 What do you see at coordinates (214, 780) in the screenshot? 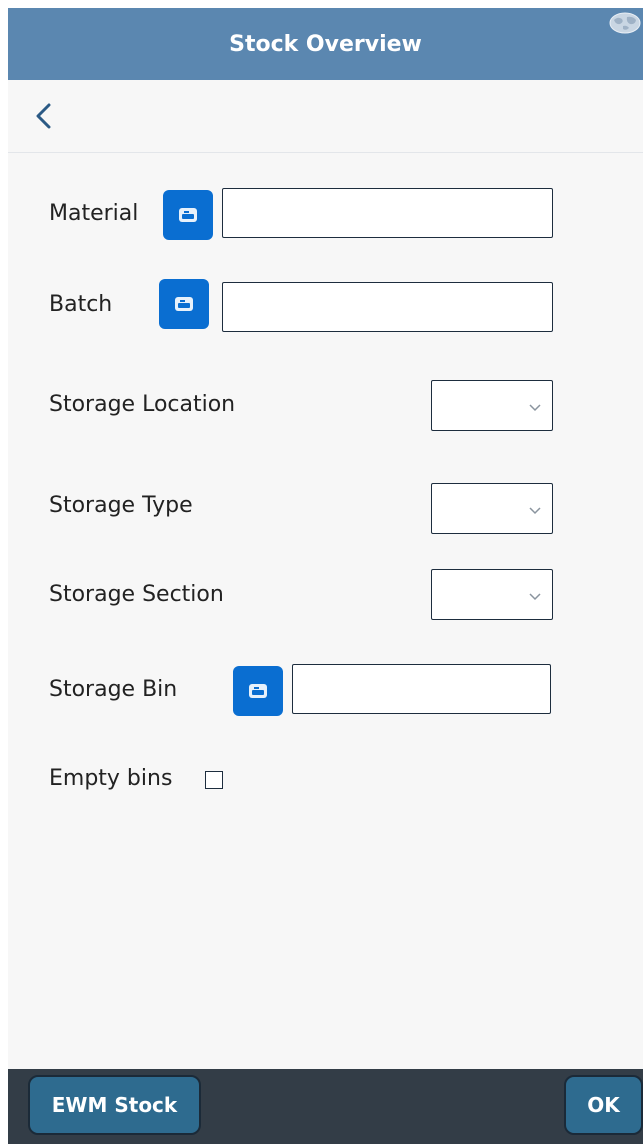
I see `empty-bins-checkbox` at bounding box center [214, 780].